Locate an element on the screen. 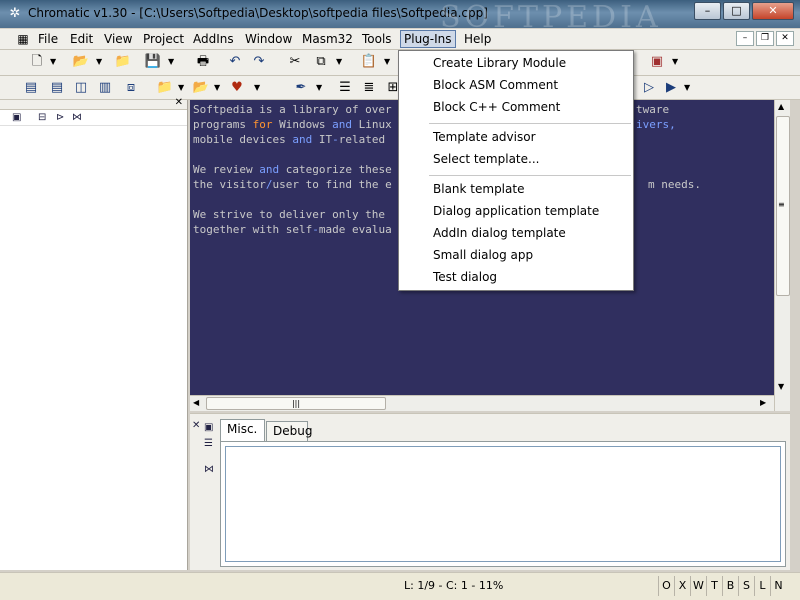 The height and width of the screenshot is (600, 800). status-flag: X is located at coordinates (682, 586).